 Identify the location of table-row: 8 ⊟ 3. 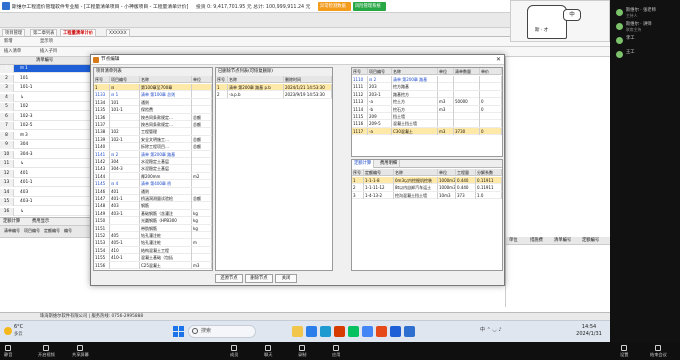
(46, 135).